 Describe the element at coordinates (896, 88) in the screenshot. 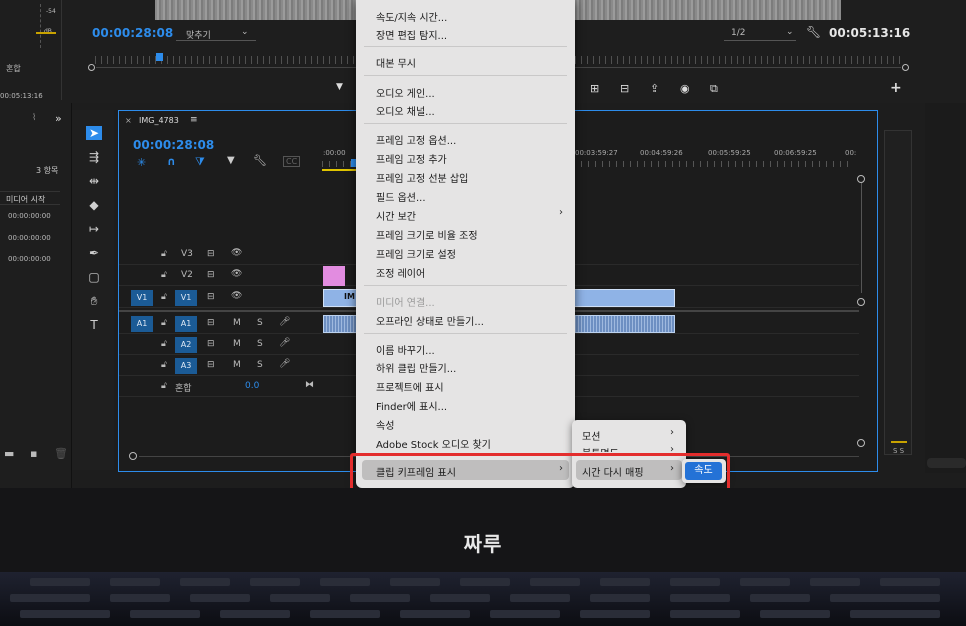

I see `add-button-icon: +` at that location.